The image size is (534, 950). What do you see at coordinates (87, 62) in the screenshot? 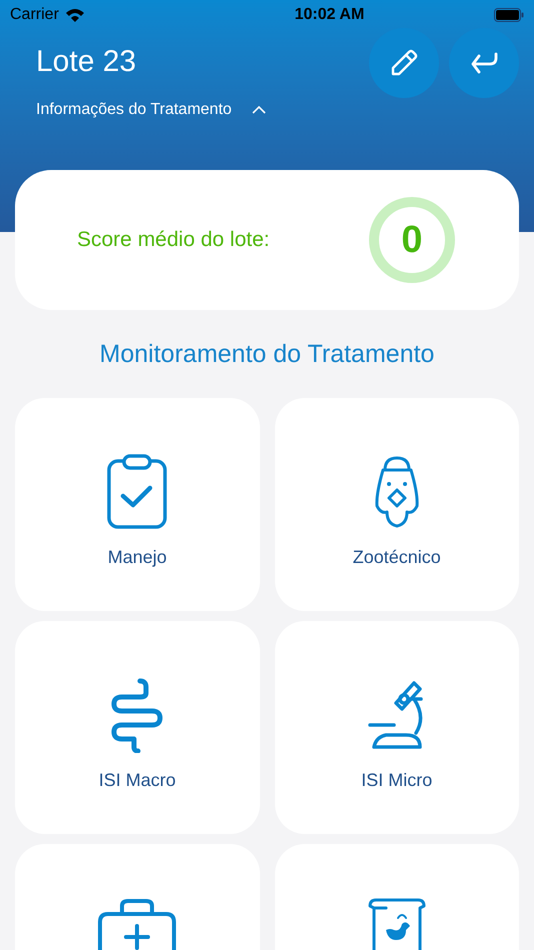
I see `page-title: Lote 23` at bounding box center [87, 62].